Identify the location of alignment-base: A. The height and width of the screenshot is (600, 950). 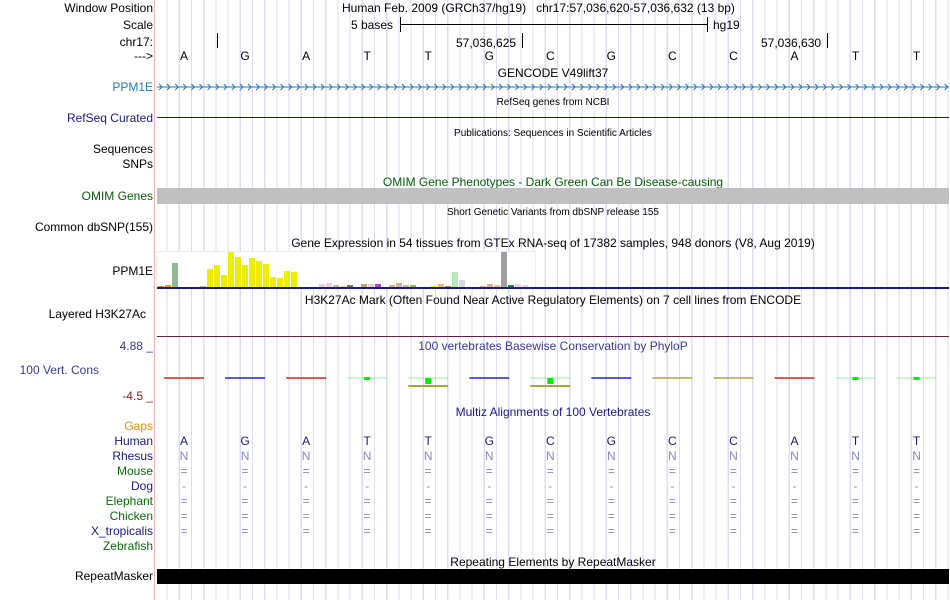
(183, 441).